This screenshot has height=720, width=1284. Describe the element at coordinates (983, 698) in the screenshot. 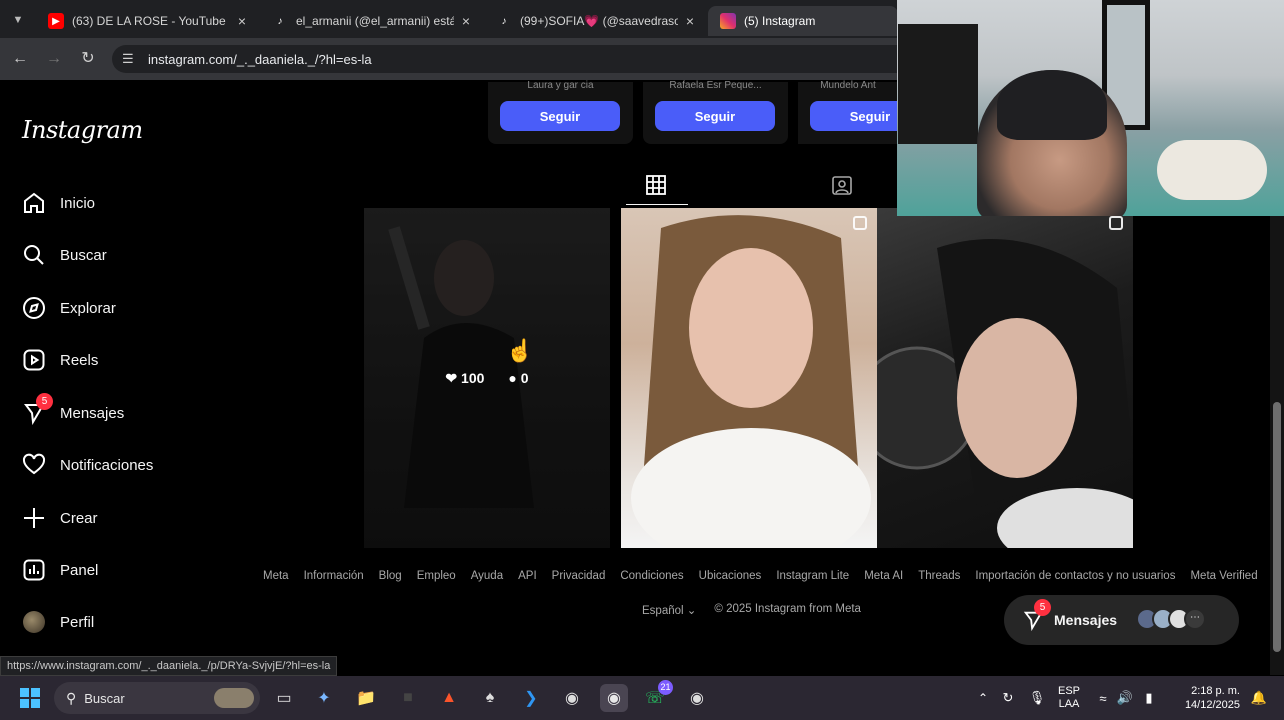

I see `chevron-up-icon: ⌃` at that location.